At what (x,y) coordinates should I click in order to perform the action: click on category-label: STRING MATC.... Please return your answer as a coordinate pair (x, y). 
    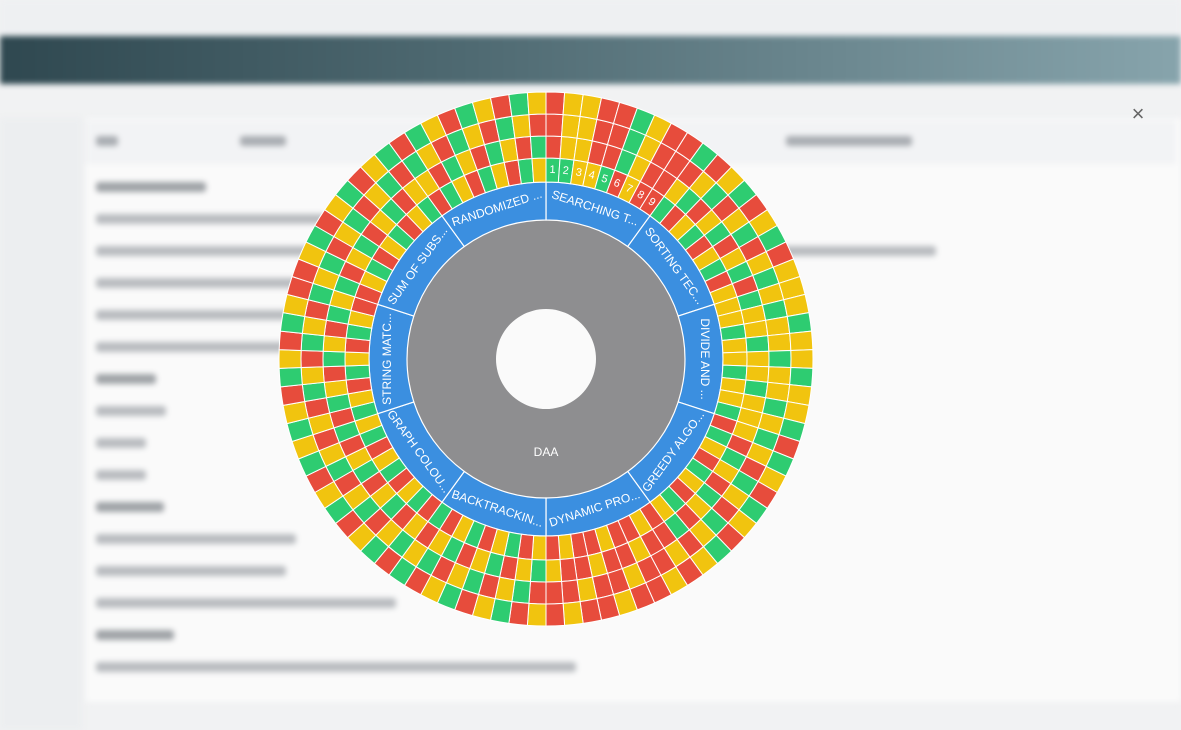
    Looking at the image, I should click on (387, 359).